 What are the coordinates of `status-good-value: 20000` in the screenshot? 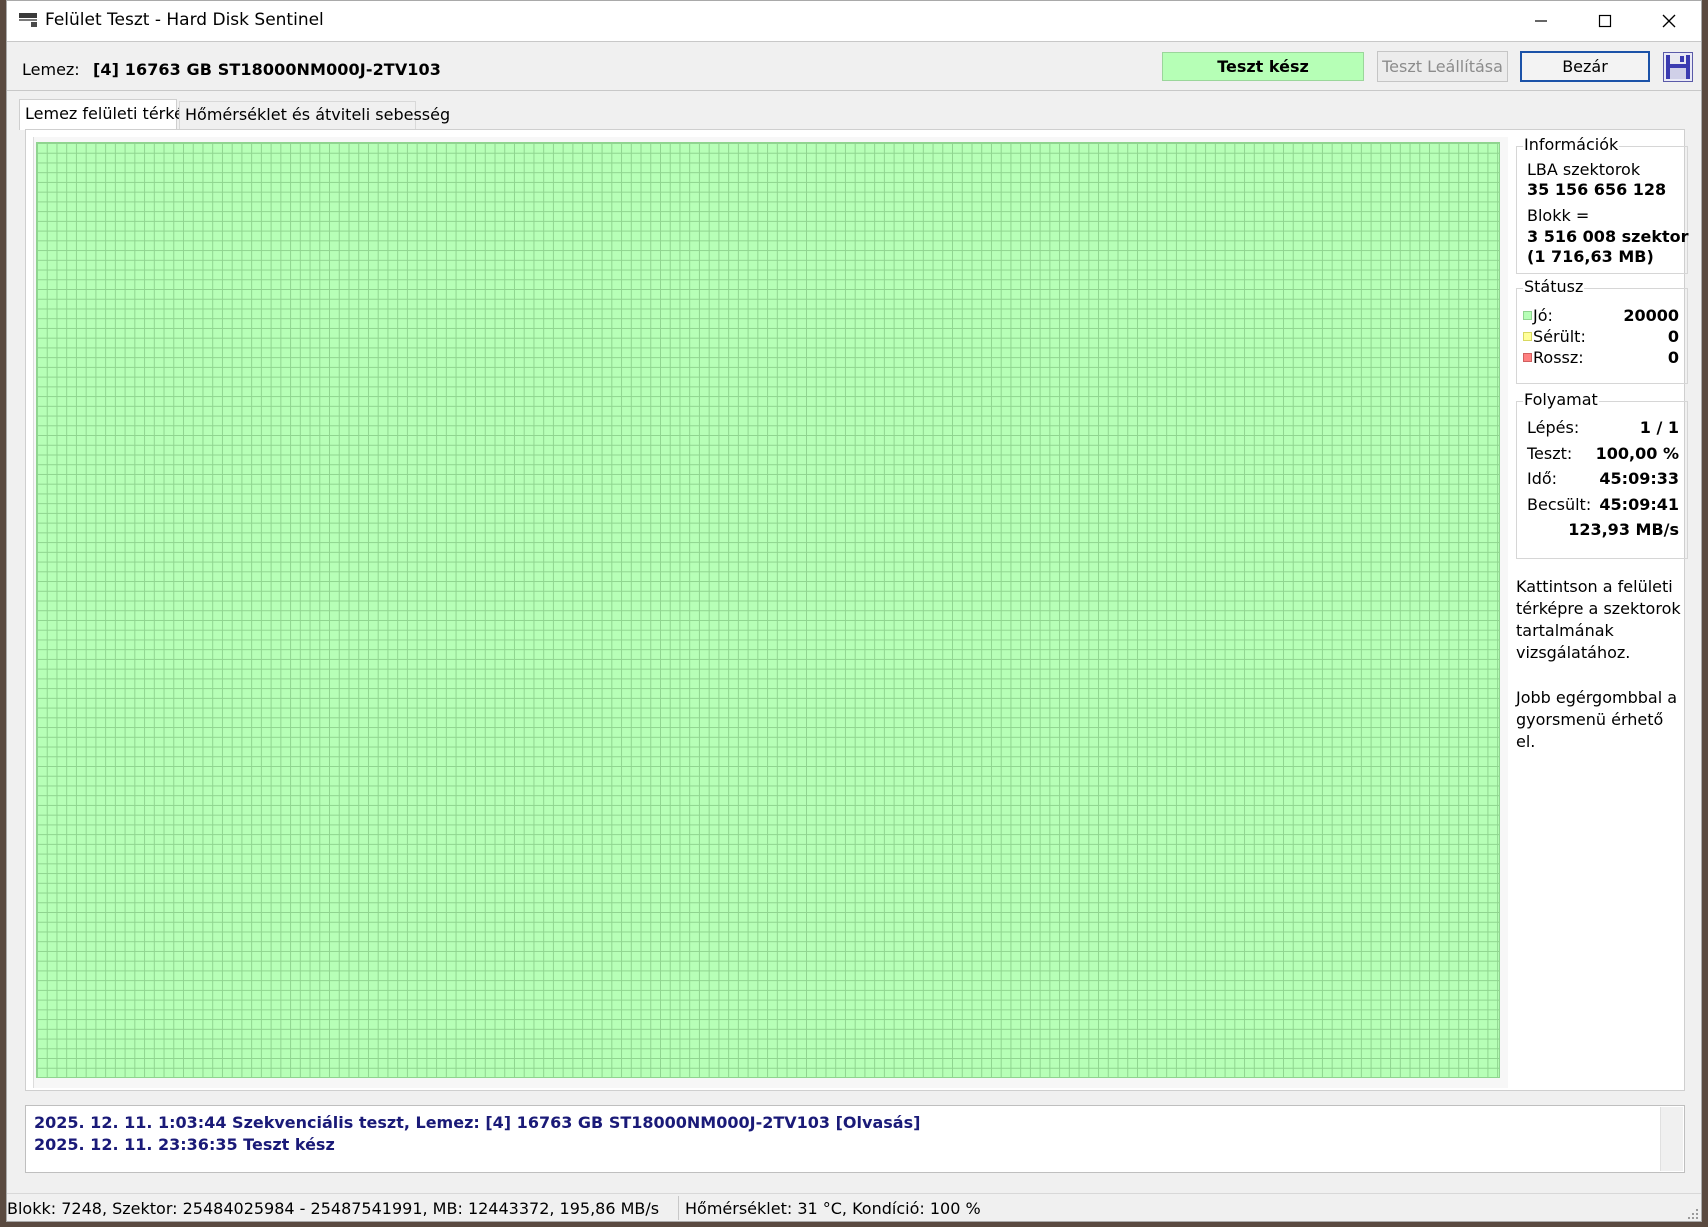 It's located at (1651, 315).